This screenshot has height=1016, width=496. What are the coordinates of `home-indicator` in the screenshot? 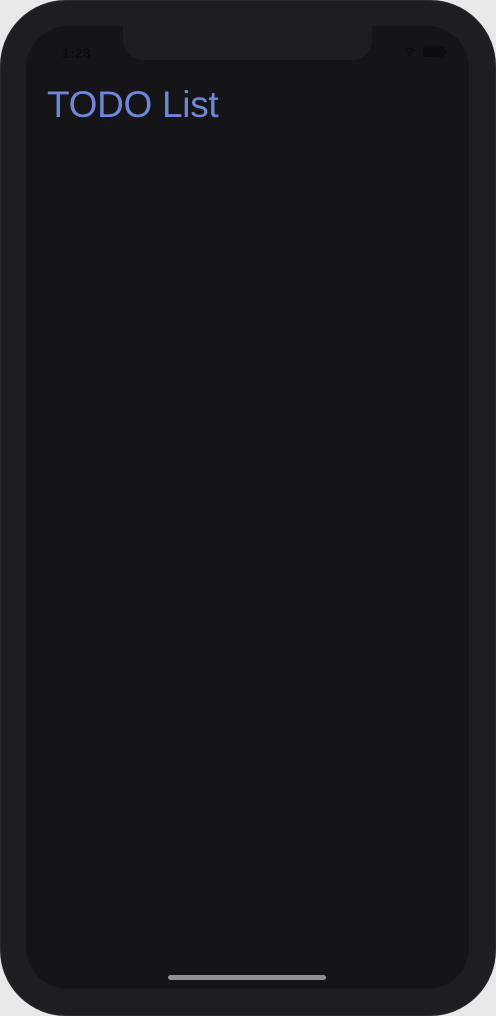 It's located at (247, 977).